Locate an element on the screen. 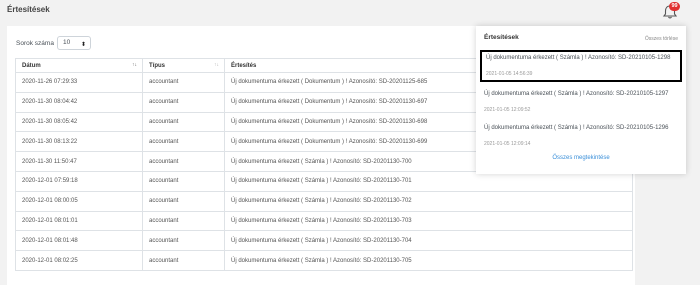 This screenshot has width=700, height=285. cell-date: 2020-12-01 08:01:48 is located at coordinates (79, 241).